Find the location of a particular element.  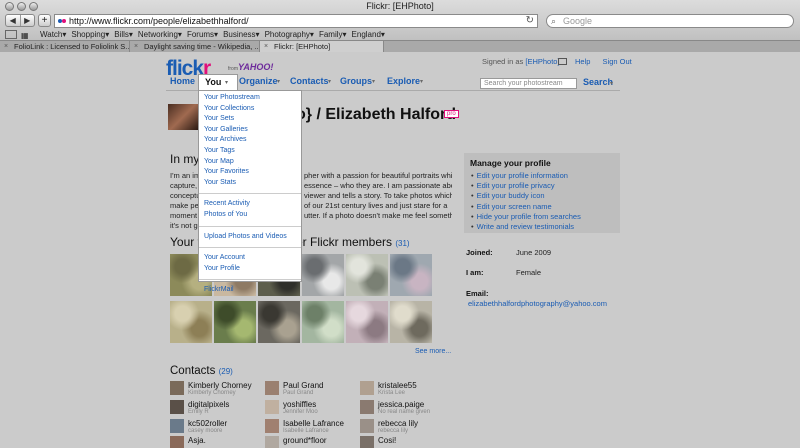

nav-contacts: Contacts is located at coordinates (309, 81).